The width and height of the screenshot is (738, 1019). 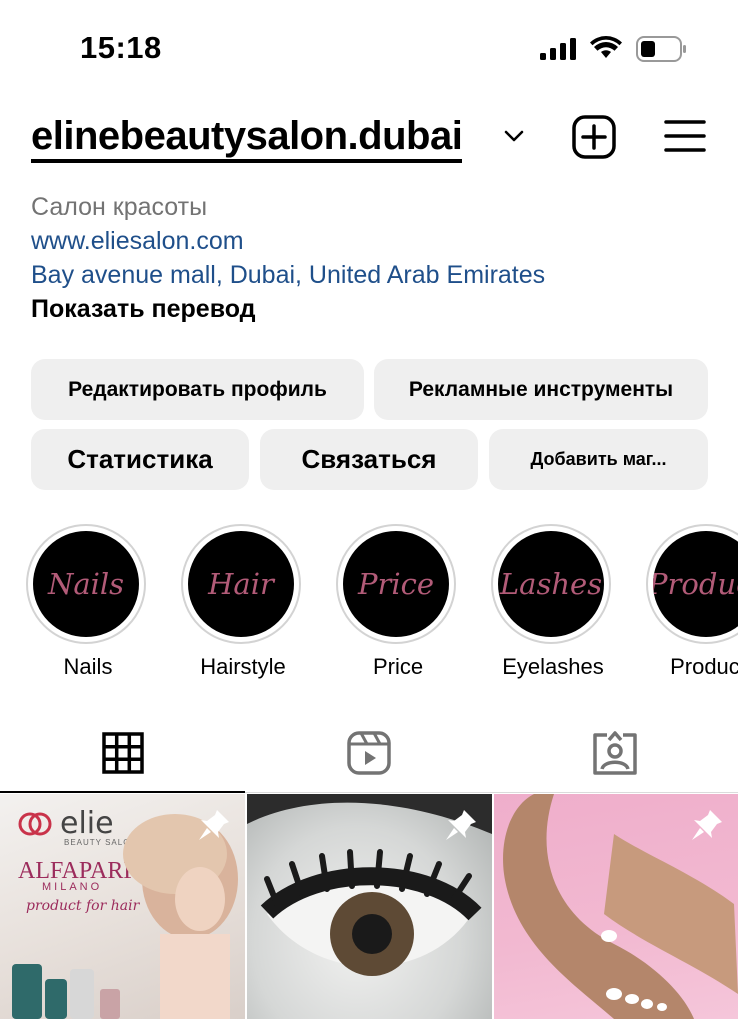 What do you see at coordinates (553, 666) in the screenshot?
I see `highlight-label: Eyelashes` at bounding box center [553, 666].